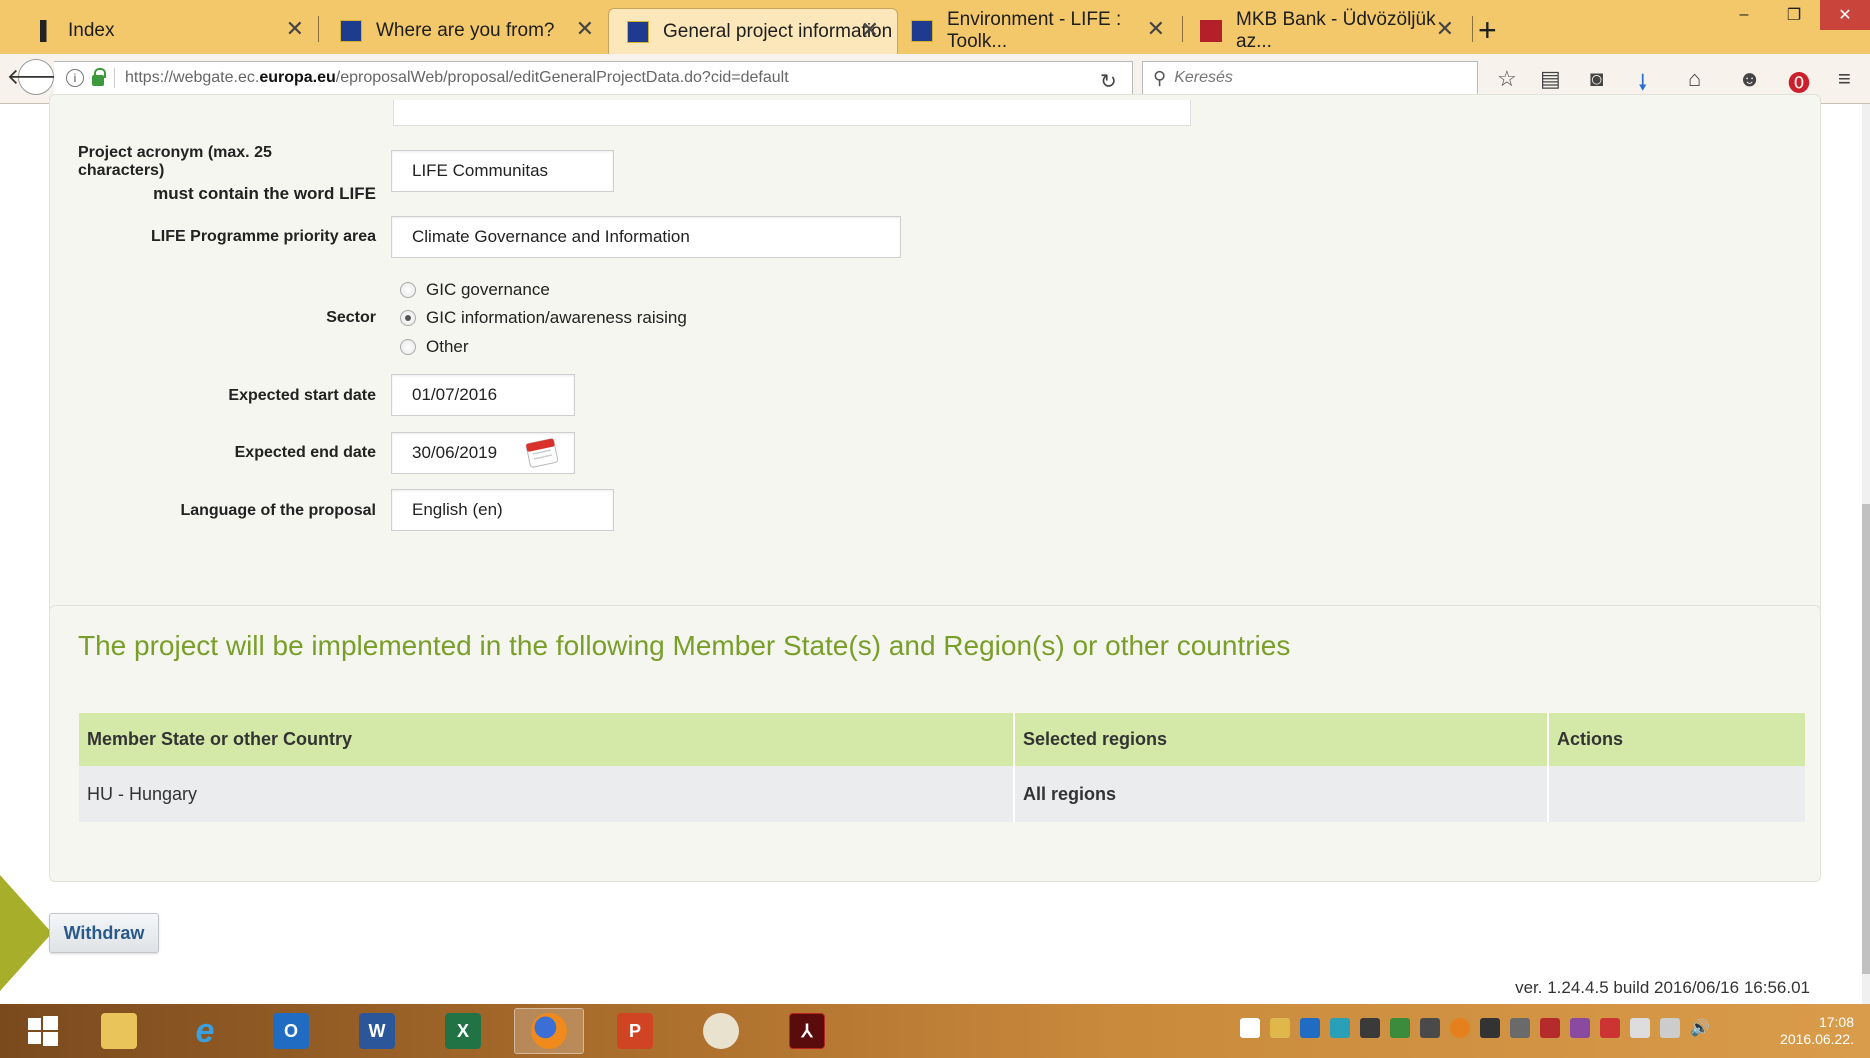 The image size is (1870, 1058). What do you see at coordinates (175, 161) in the screenshot?
I see `acronym-label: Project acronym (max. 25 characters)` at bounding box center [175, 161].